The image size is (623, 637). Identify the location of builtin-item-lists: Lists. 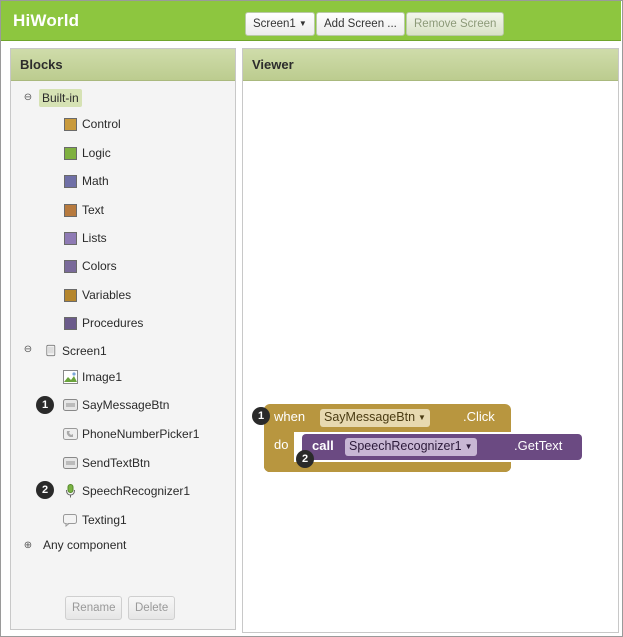
(85, 238).